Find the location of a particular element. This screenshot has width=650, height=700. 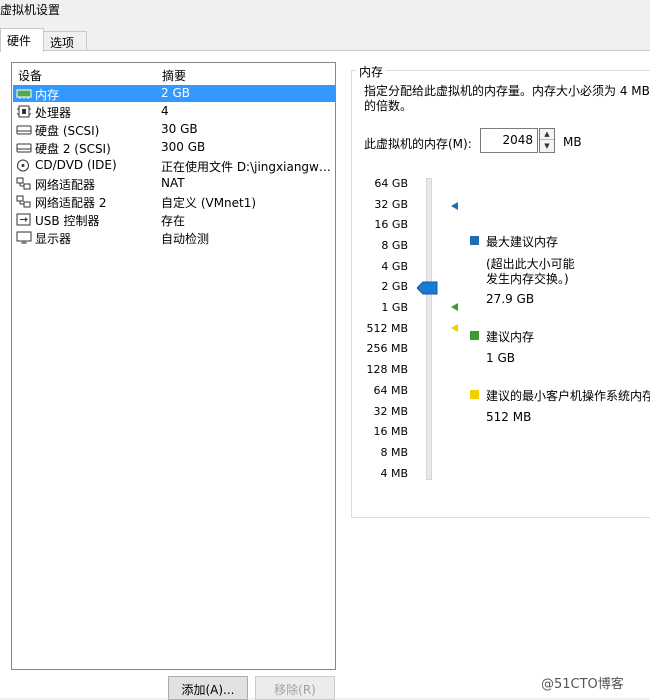

device-row-hard-disk-2: 硬盘 2 (SCSI) 300 GB is located at coordinates (174, 147).